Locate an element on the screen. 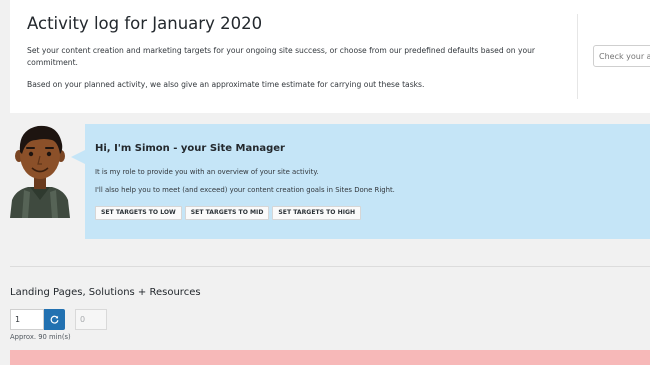 The height and width of the screenshot is (365, 650). time-estimate: Approx. 90 min(s) is located at coordinates (40, 337).